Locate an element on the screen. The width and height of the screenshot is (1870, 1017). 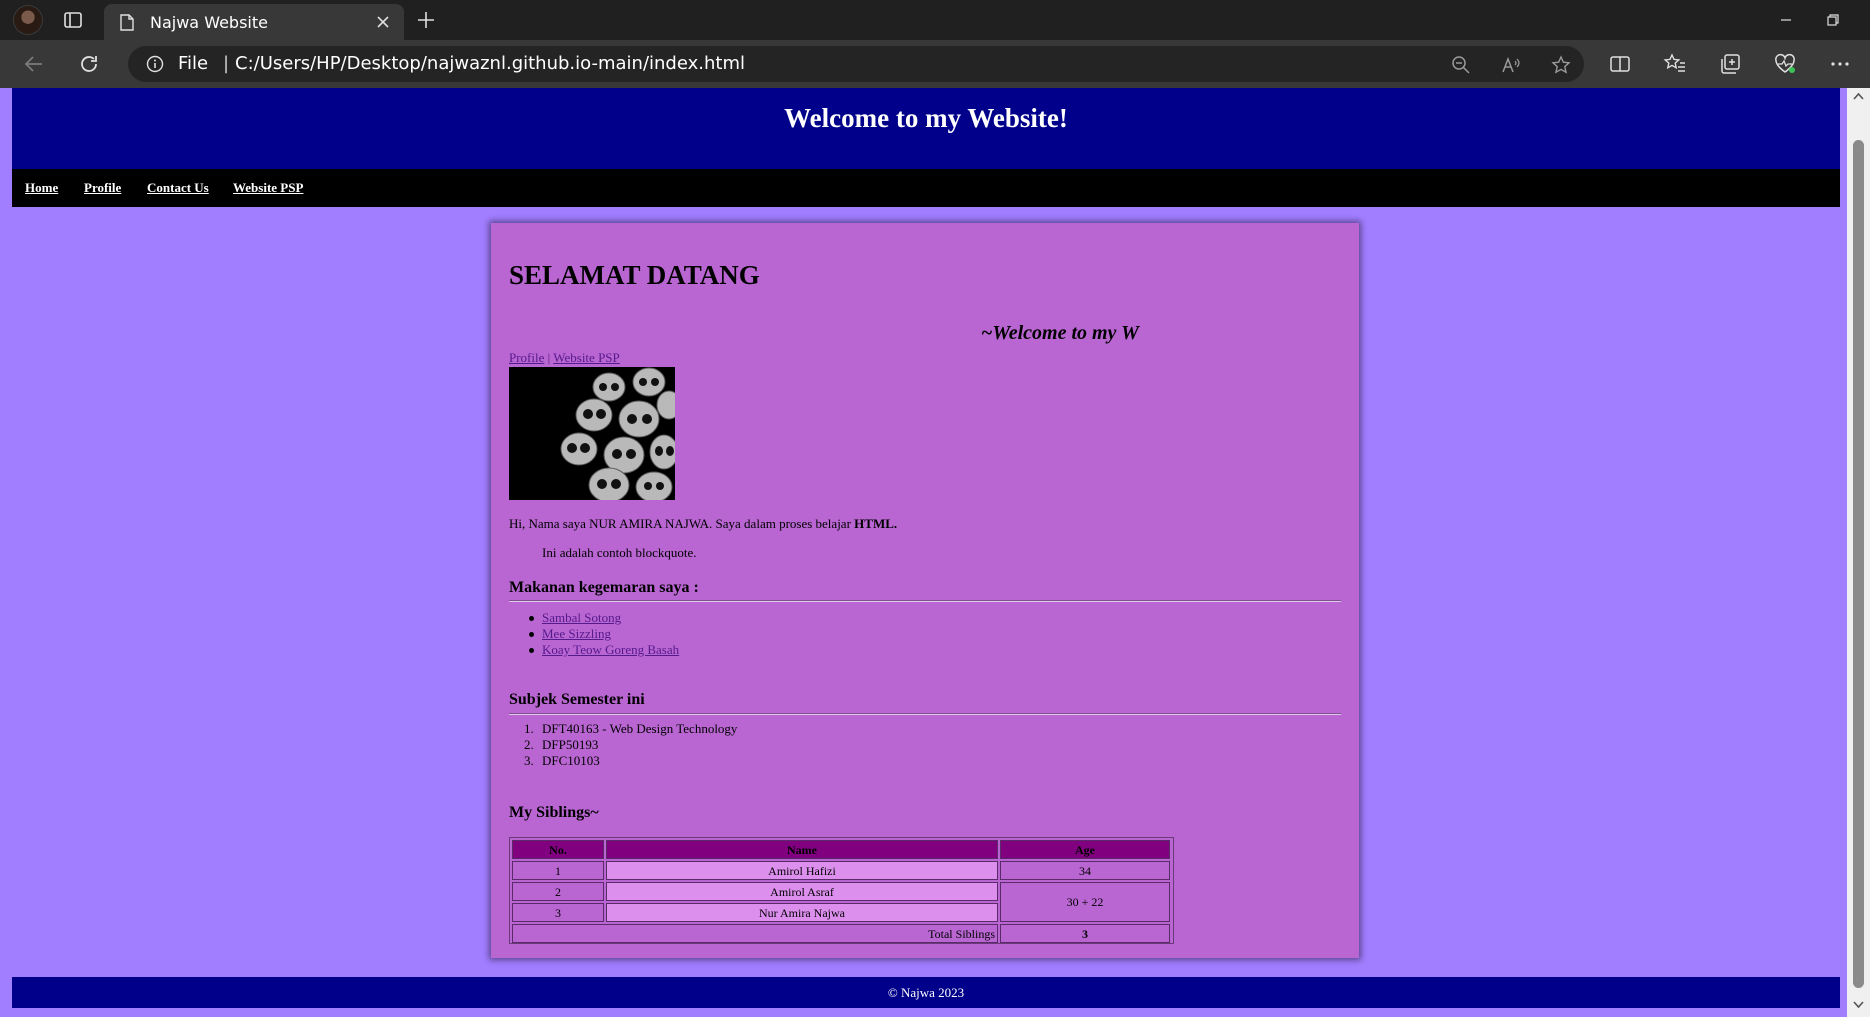
food-link-sambal-sotong: Sambal Sotong is located at coordinates (581, 617).